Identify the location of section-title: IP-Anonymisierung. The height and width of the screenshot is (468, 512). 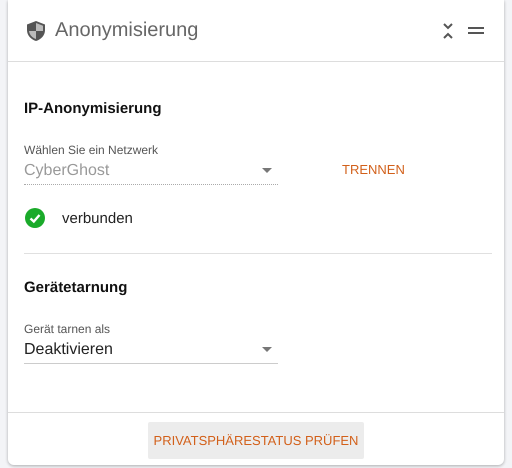
(93, 108).